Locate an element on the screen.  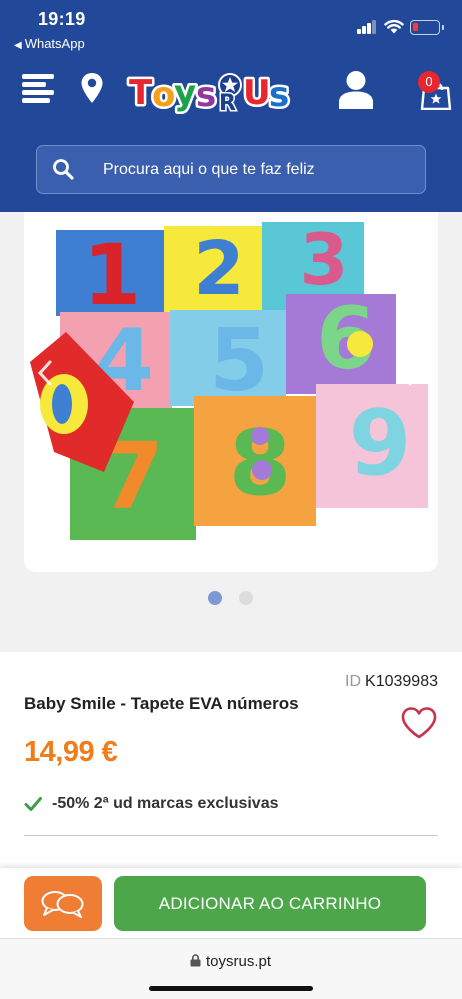
svg-text: R is located at coordinates (227, 103).